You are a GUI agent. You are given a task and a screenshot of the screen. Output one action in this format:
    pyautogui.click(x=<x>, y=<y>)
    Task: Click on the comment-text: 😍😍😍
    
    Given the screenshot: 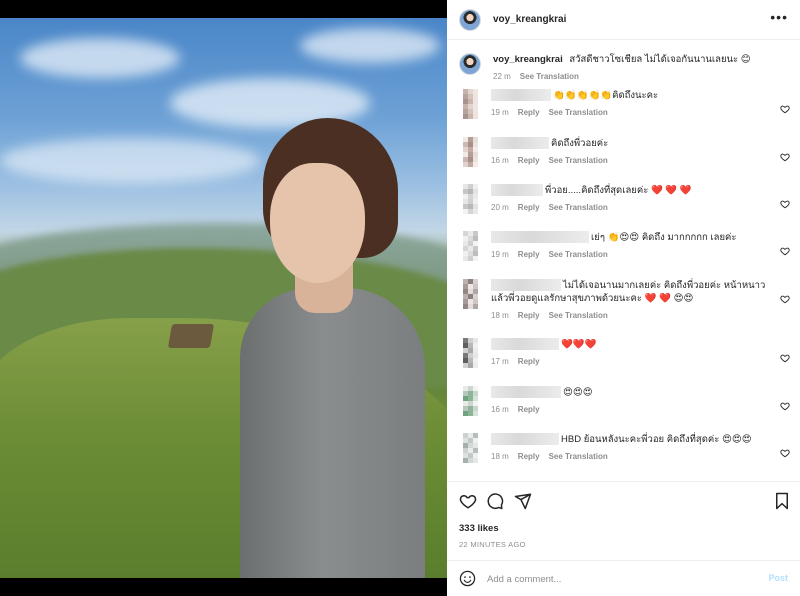 What is the action you would take?
    pyautogui.click(x=578, y=392)
    